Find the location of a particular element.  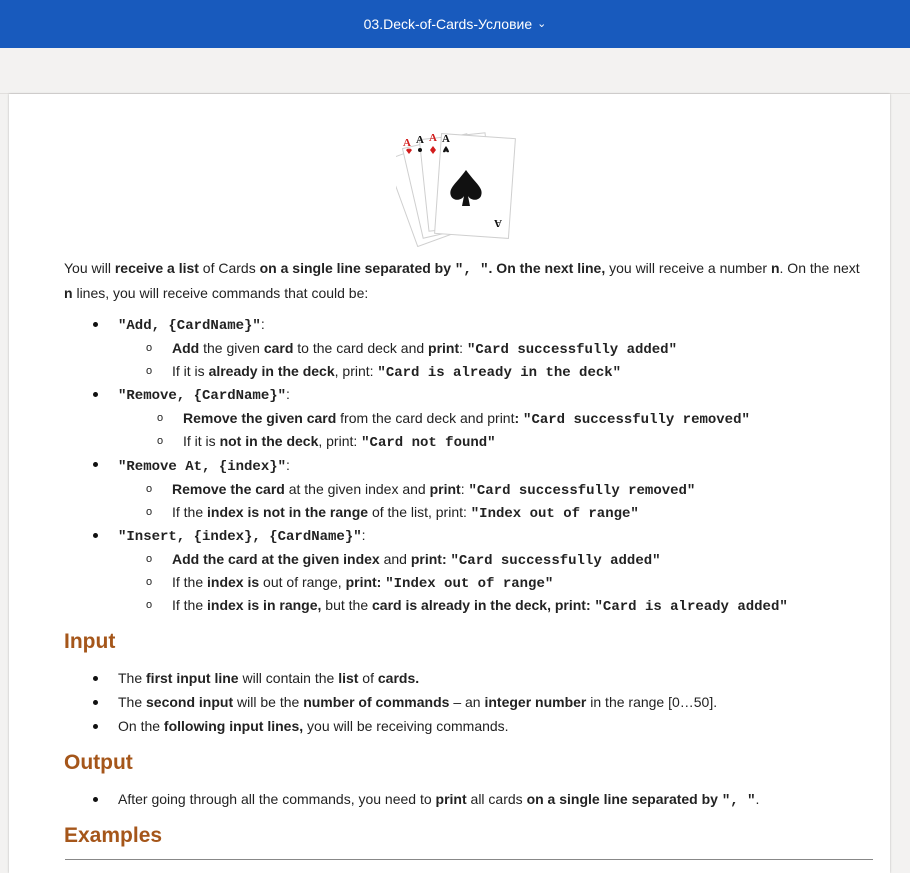

command-remove-at: "Remove At, {index}": is located at coordinates (204, 465).